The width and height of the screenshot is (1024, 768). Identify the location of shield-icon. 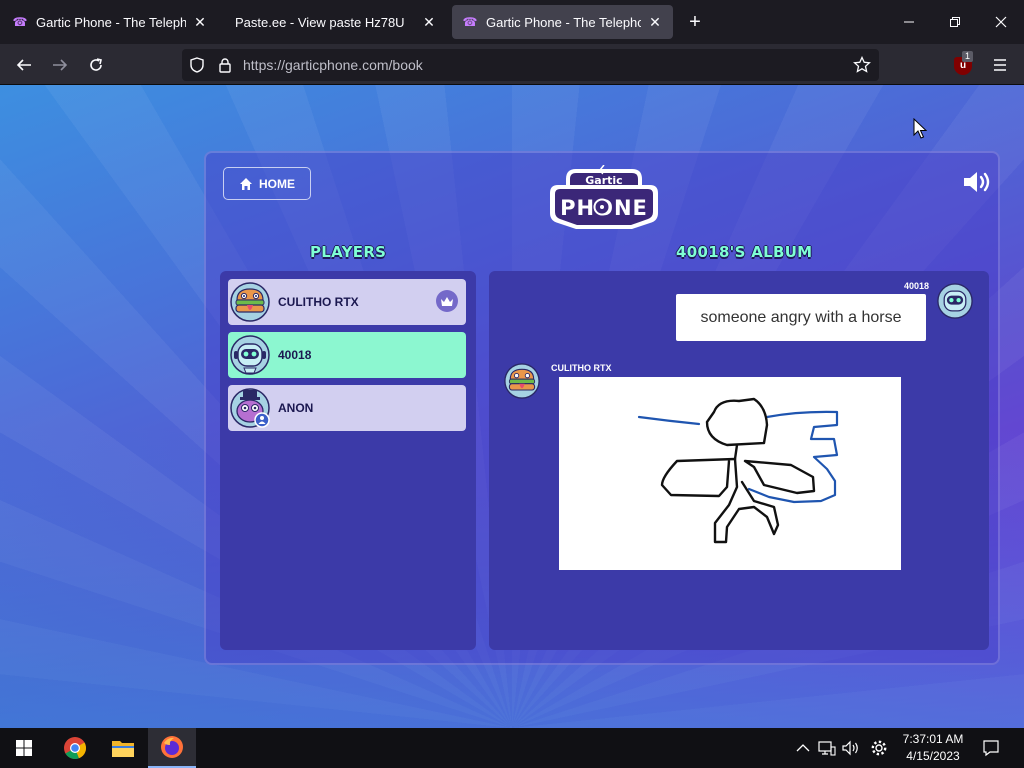
(197, 65).